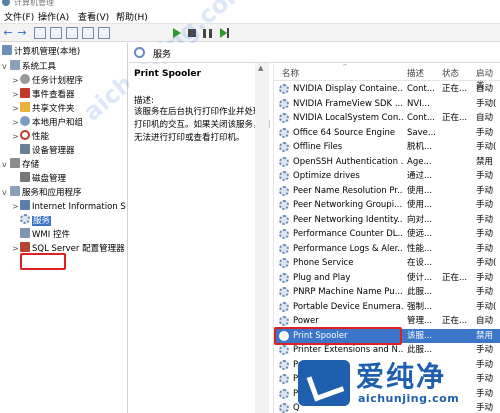 The height and width of the screenshot is (413, 500). What do you see at coordinates (486, 263) in the screenshot?
I see `service-startup-cell: 手动(` at bounding box center [486, 263].